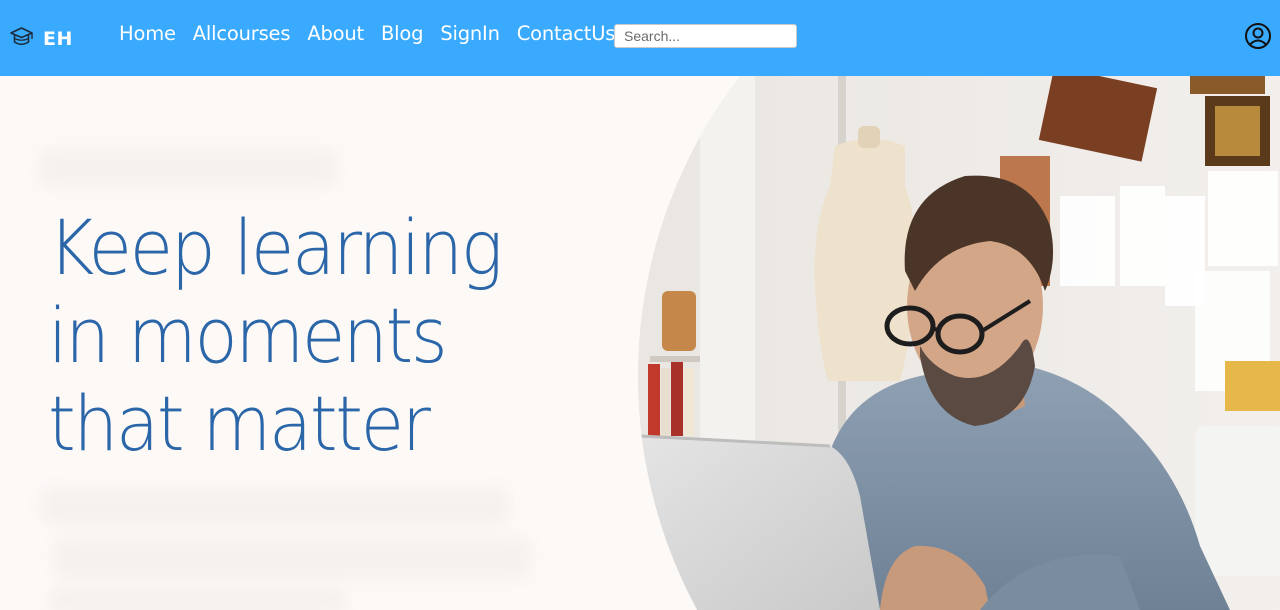 This screenshot has height=610, width=1280. What do you see at coordinates (335, 33) in the screenshot?
I see `nav-about: About` at bounding box center [335, 33].